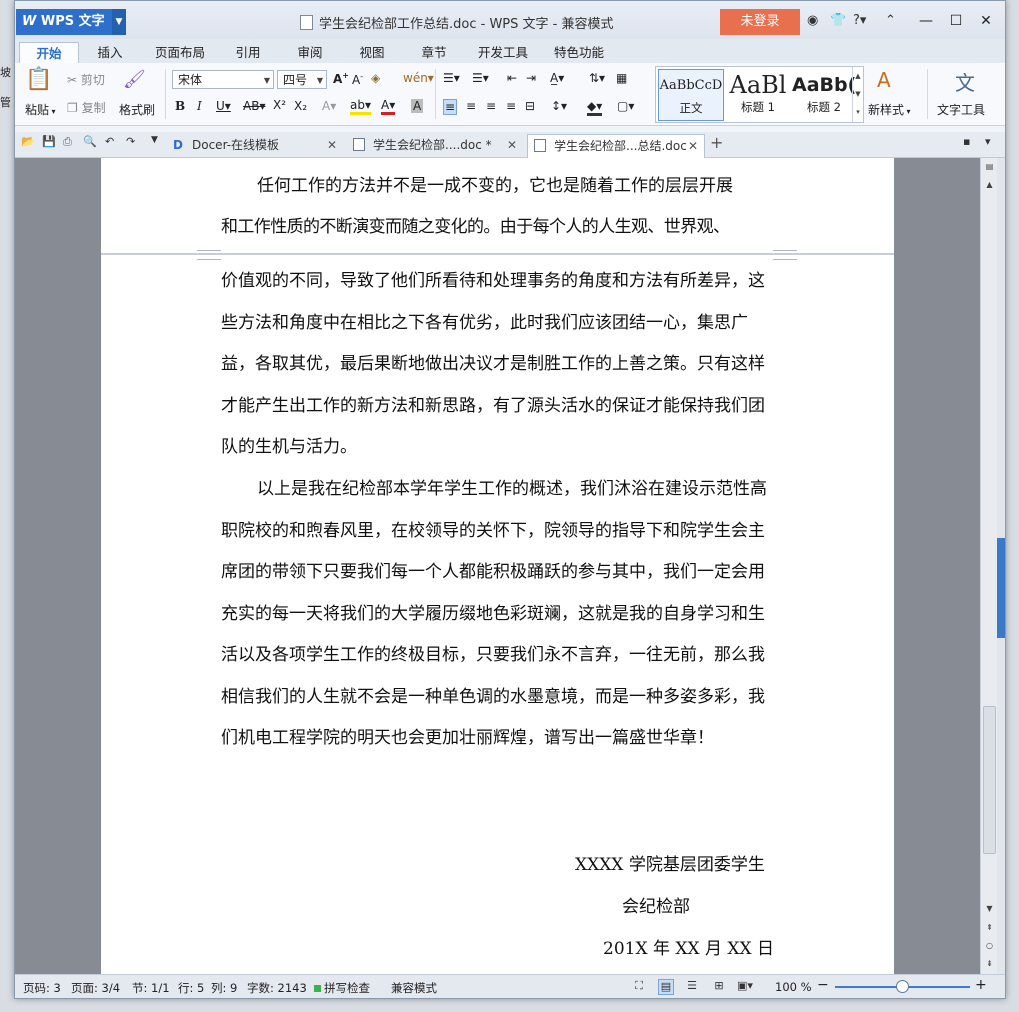  Describe the element at coordinates (559, 106) in the screenshot. I see `line-spacing-icon: ↕▾` at that location.